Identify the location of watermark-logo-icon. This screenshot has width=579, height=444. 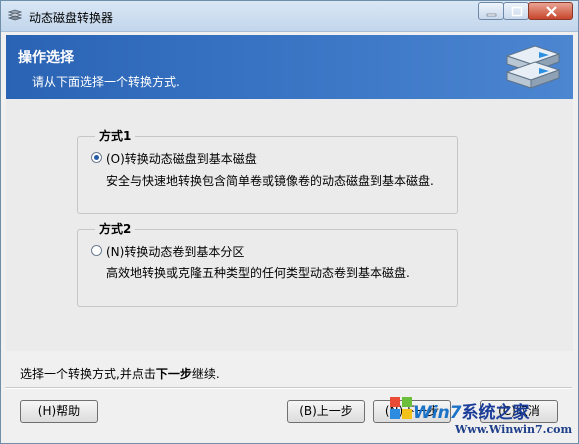
(401, 408).